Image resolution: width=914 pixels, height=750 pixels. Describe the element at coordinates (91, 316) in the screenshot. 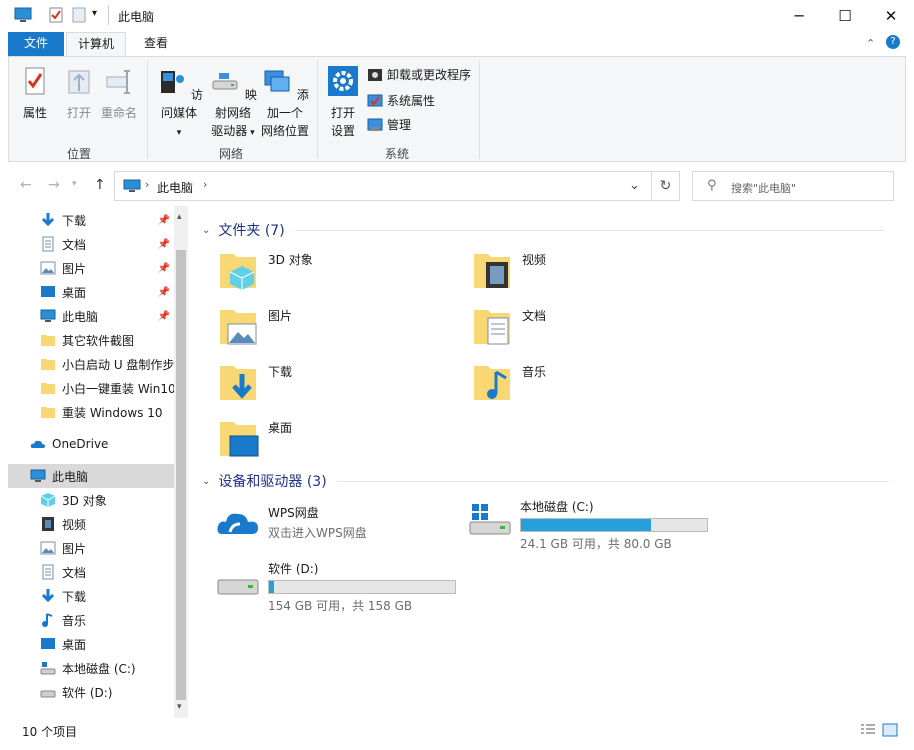

I see `sidebar-item-this-pc-pinned: 此电脑 📌` at that location.